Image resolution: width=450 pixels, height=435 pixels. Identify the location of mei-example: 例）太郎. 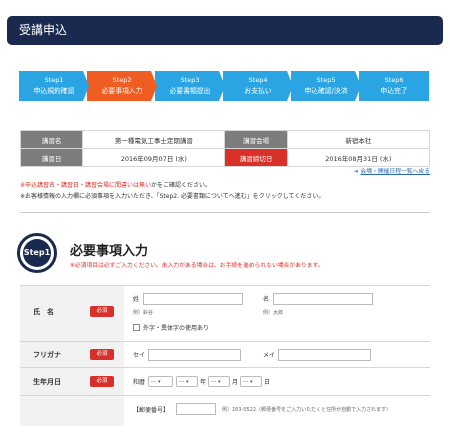
(273, 313).